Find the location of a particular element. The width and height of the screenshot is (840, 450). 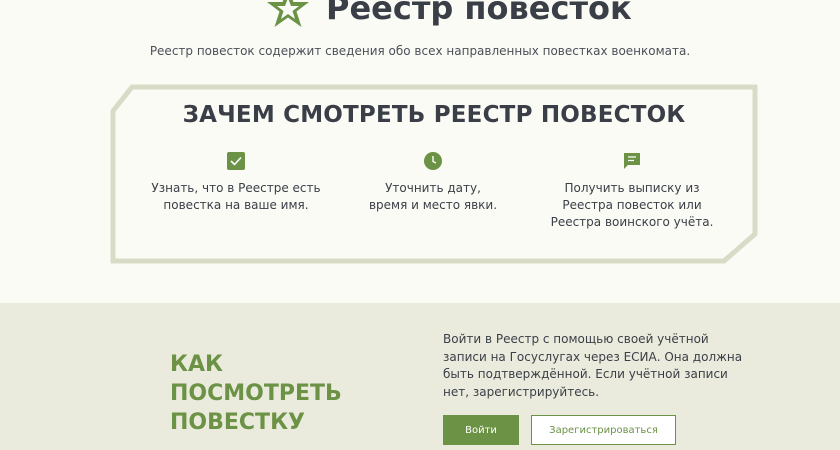

feature-text: Уточнить дату, время и место явки. is located at coordinates (433, 196).